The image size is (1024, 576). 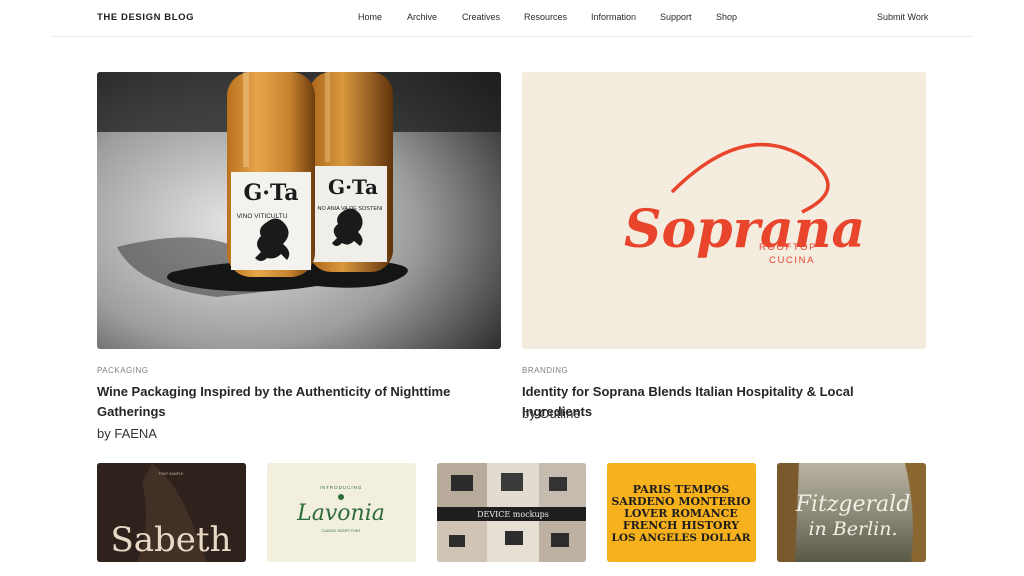 What do you see at coordinates (481, 17) in the screenshot?
I see `nav-creatives: Creatives` at bounding box center [481, 17].